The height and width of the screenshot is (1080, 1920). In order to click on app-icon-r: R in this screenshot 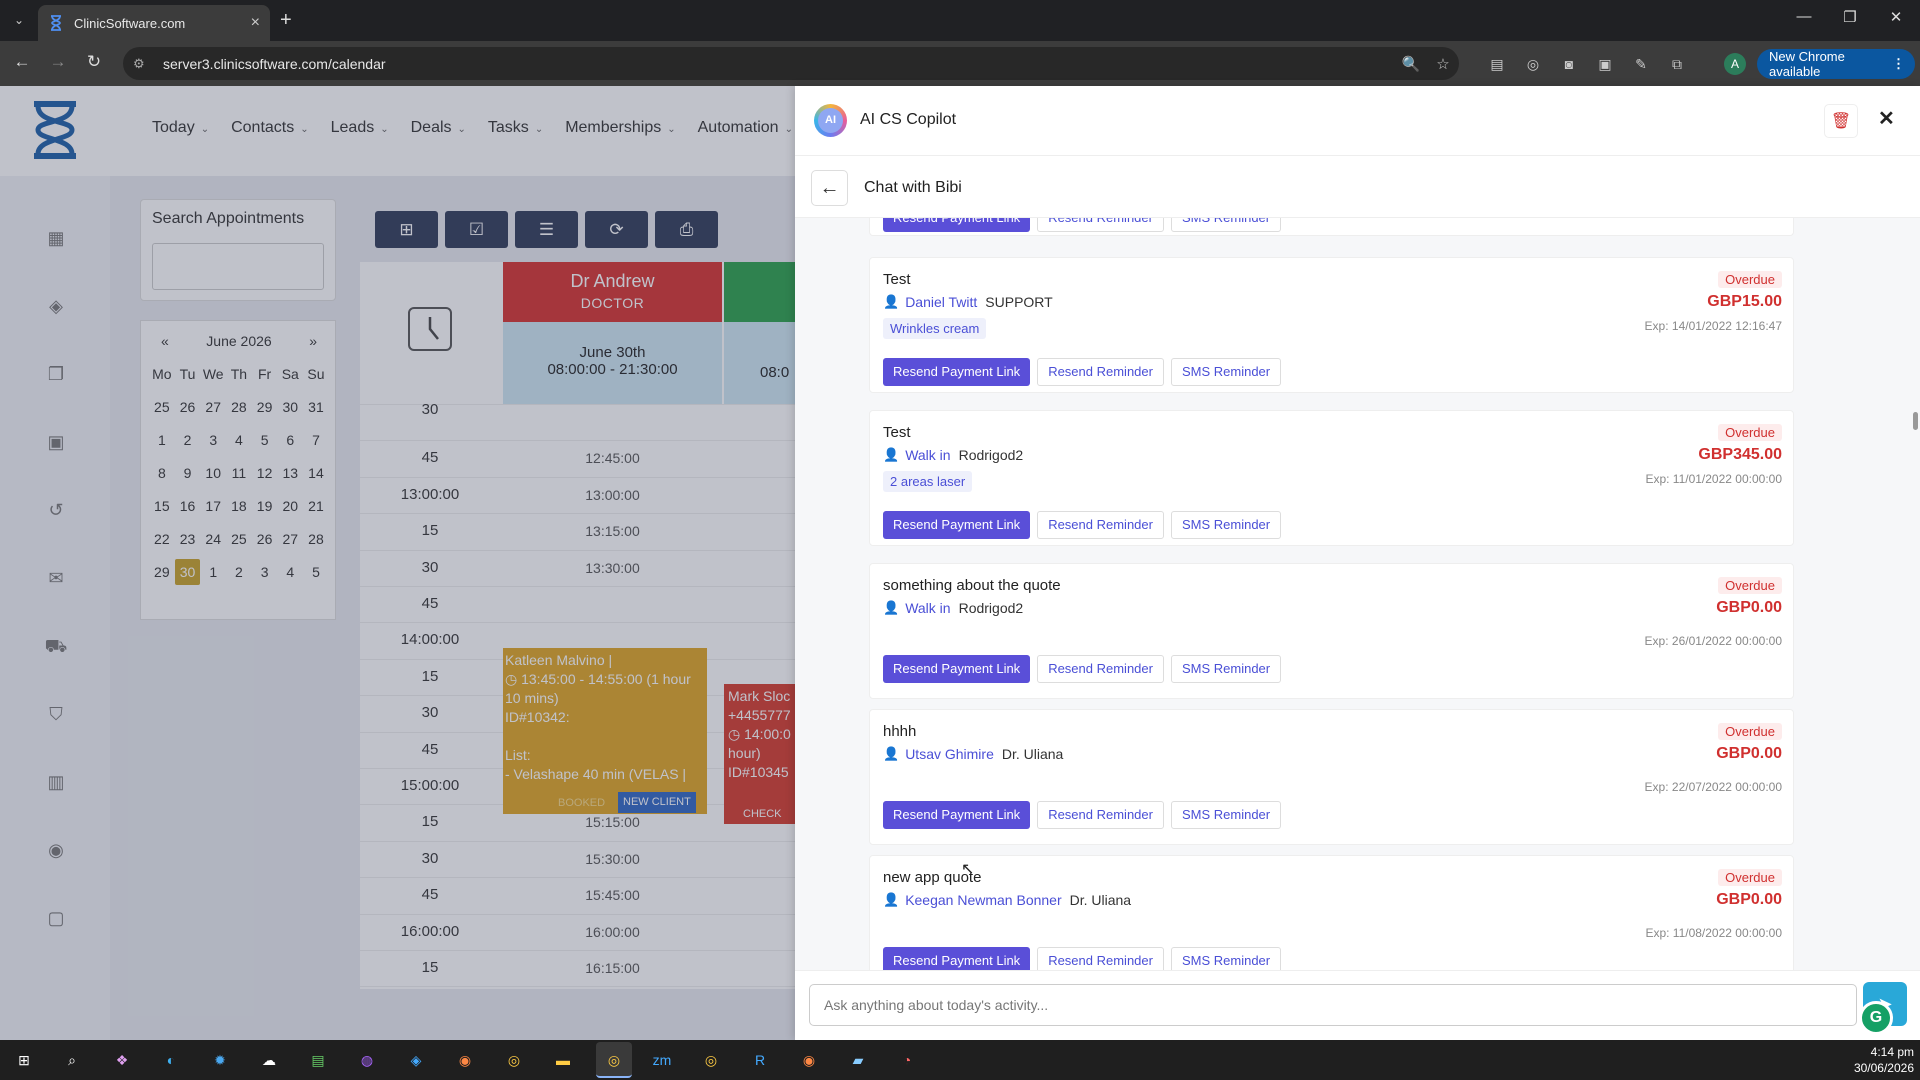, I will do `click(760, 1060)`.